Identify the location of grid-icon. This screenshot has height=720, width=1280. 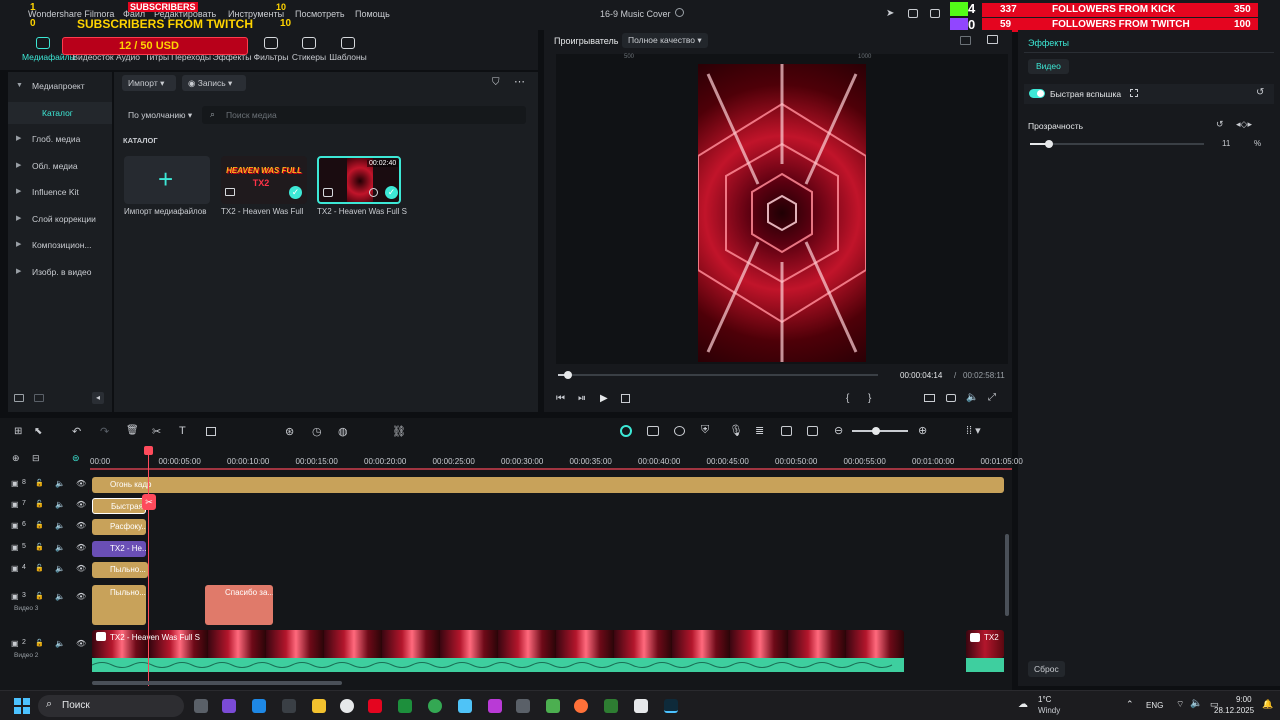
(965, 40).